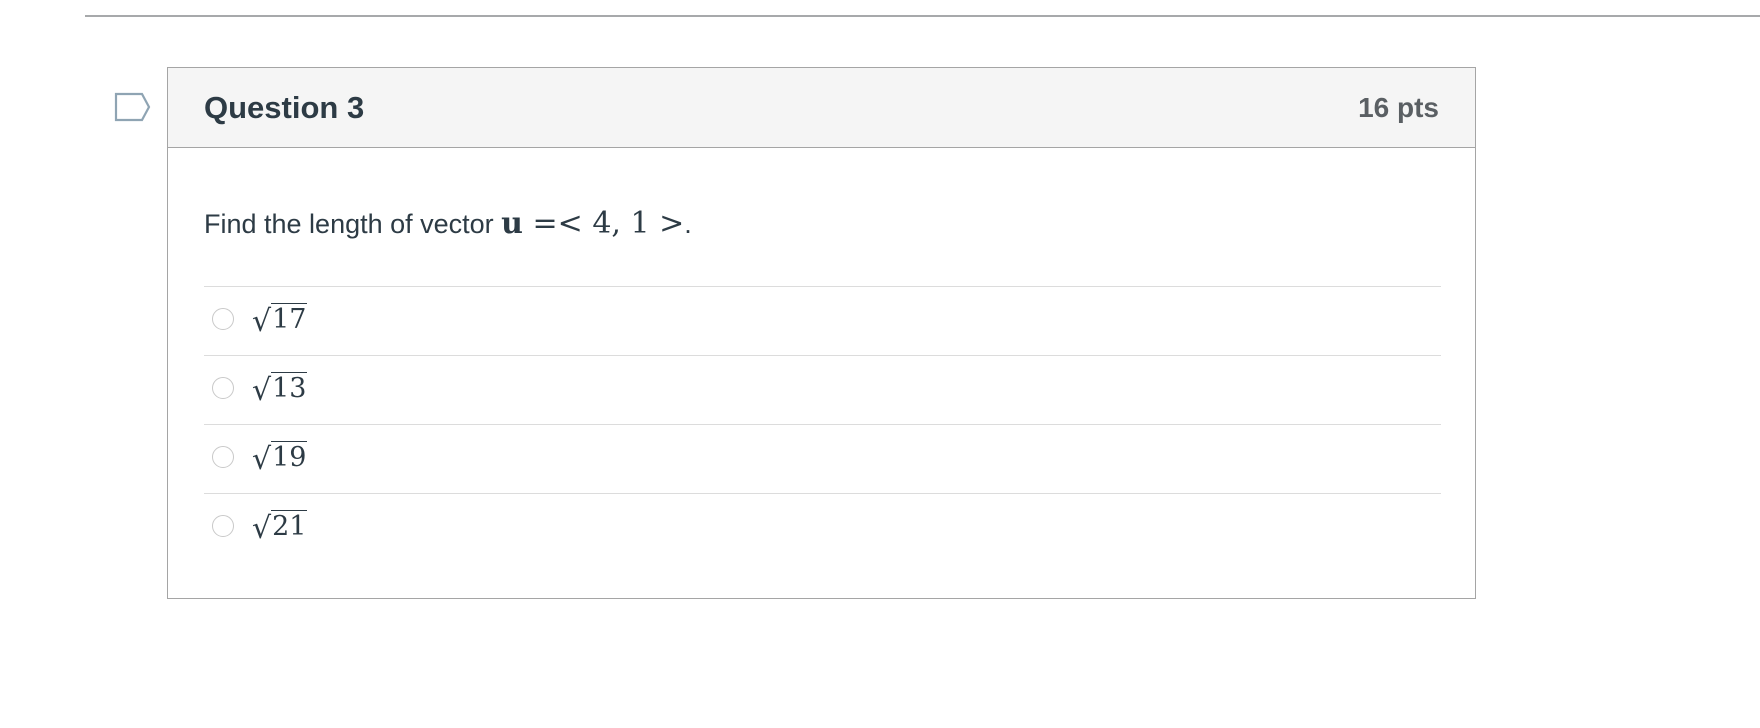 The height and width of the screenshot is (728, 1760). What do you see at coordinates (822, 389) in the screenshot?
I see `answer-option: √ 13` at bounding box center [822, 389].